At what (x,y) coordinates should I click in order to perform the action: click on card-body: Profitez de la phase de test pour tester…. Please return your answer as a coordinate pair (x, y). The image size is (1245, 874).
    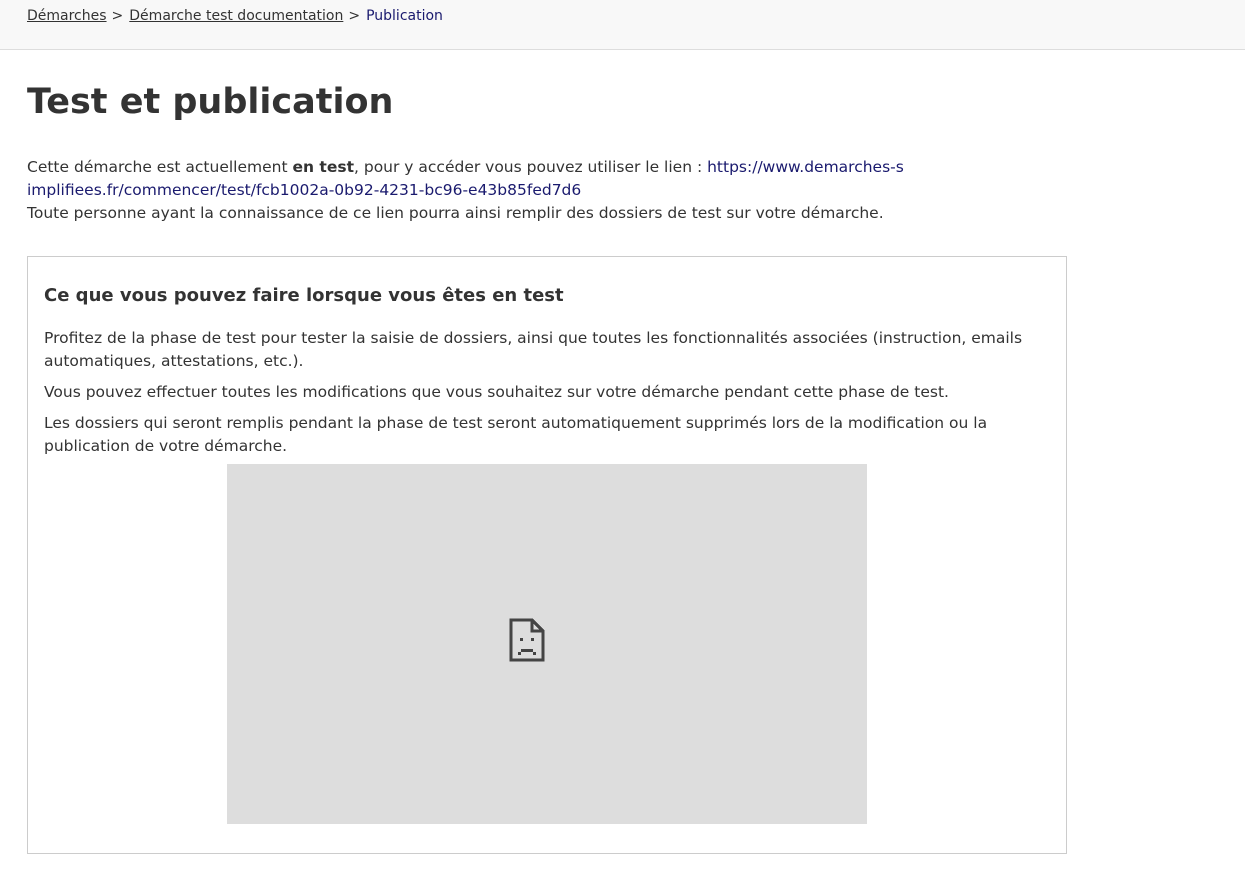
    Looking at the image, I should click on (539, 396).